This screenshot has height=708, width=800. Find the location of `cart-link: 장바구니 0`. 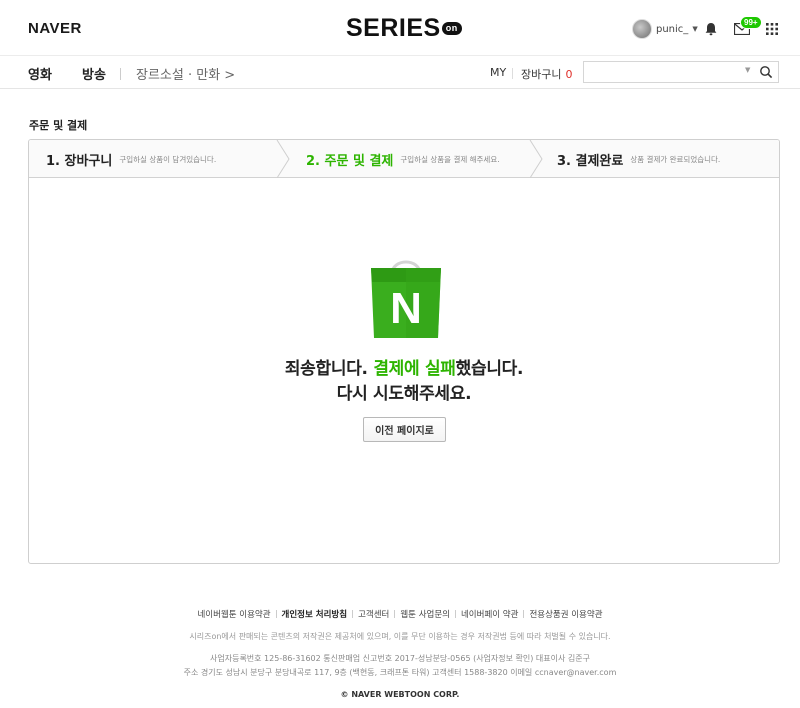

cart-link: 장바구니 0 is located at coordinates (546, 74).